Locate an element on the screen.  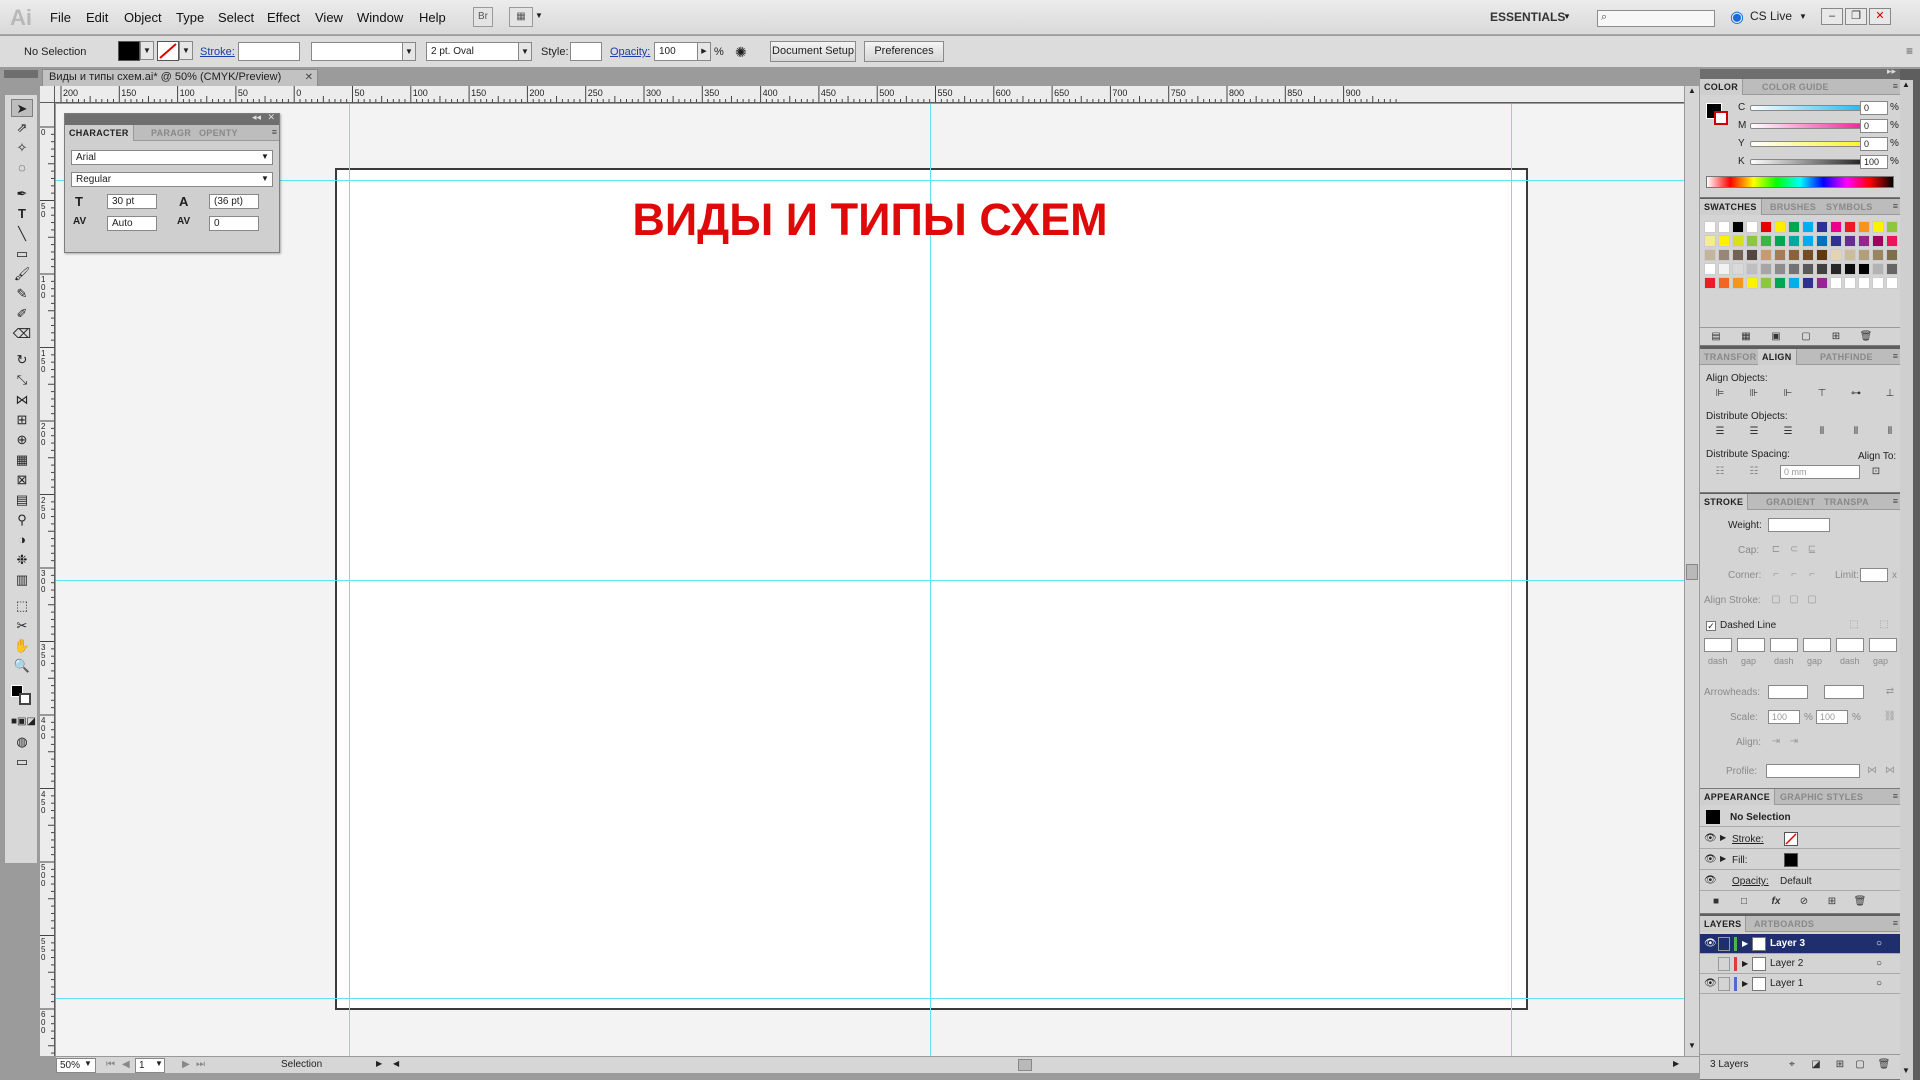
add-new-fill-icon: □ is located at coordinates (1744, 902).